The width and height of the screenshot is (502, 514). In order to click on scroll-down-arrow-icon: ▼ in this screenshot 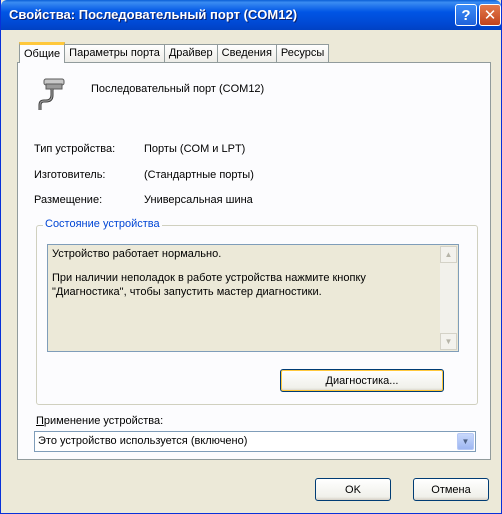, I will do `click(448, 341)`.